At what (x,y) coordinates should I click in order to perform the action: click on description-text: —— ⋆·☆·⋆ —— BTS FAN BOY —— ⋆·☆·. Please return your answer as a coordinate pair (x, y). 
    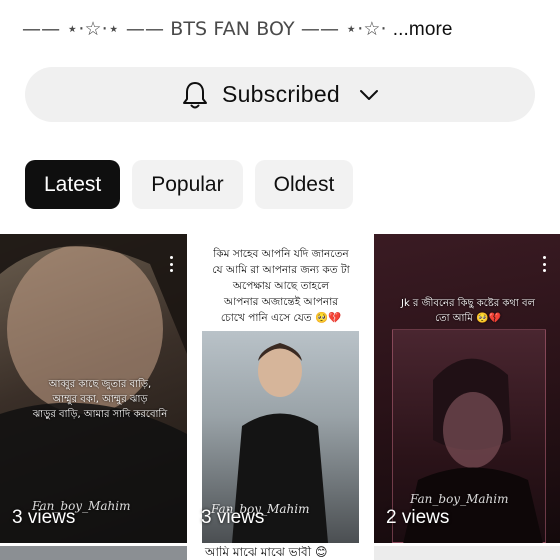
    Looking at the image, I should click on (207, 29).